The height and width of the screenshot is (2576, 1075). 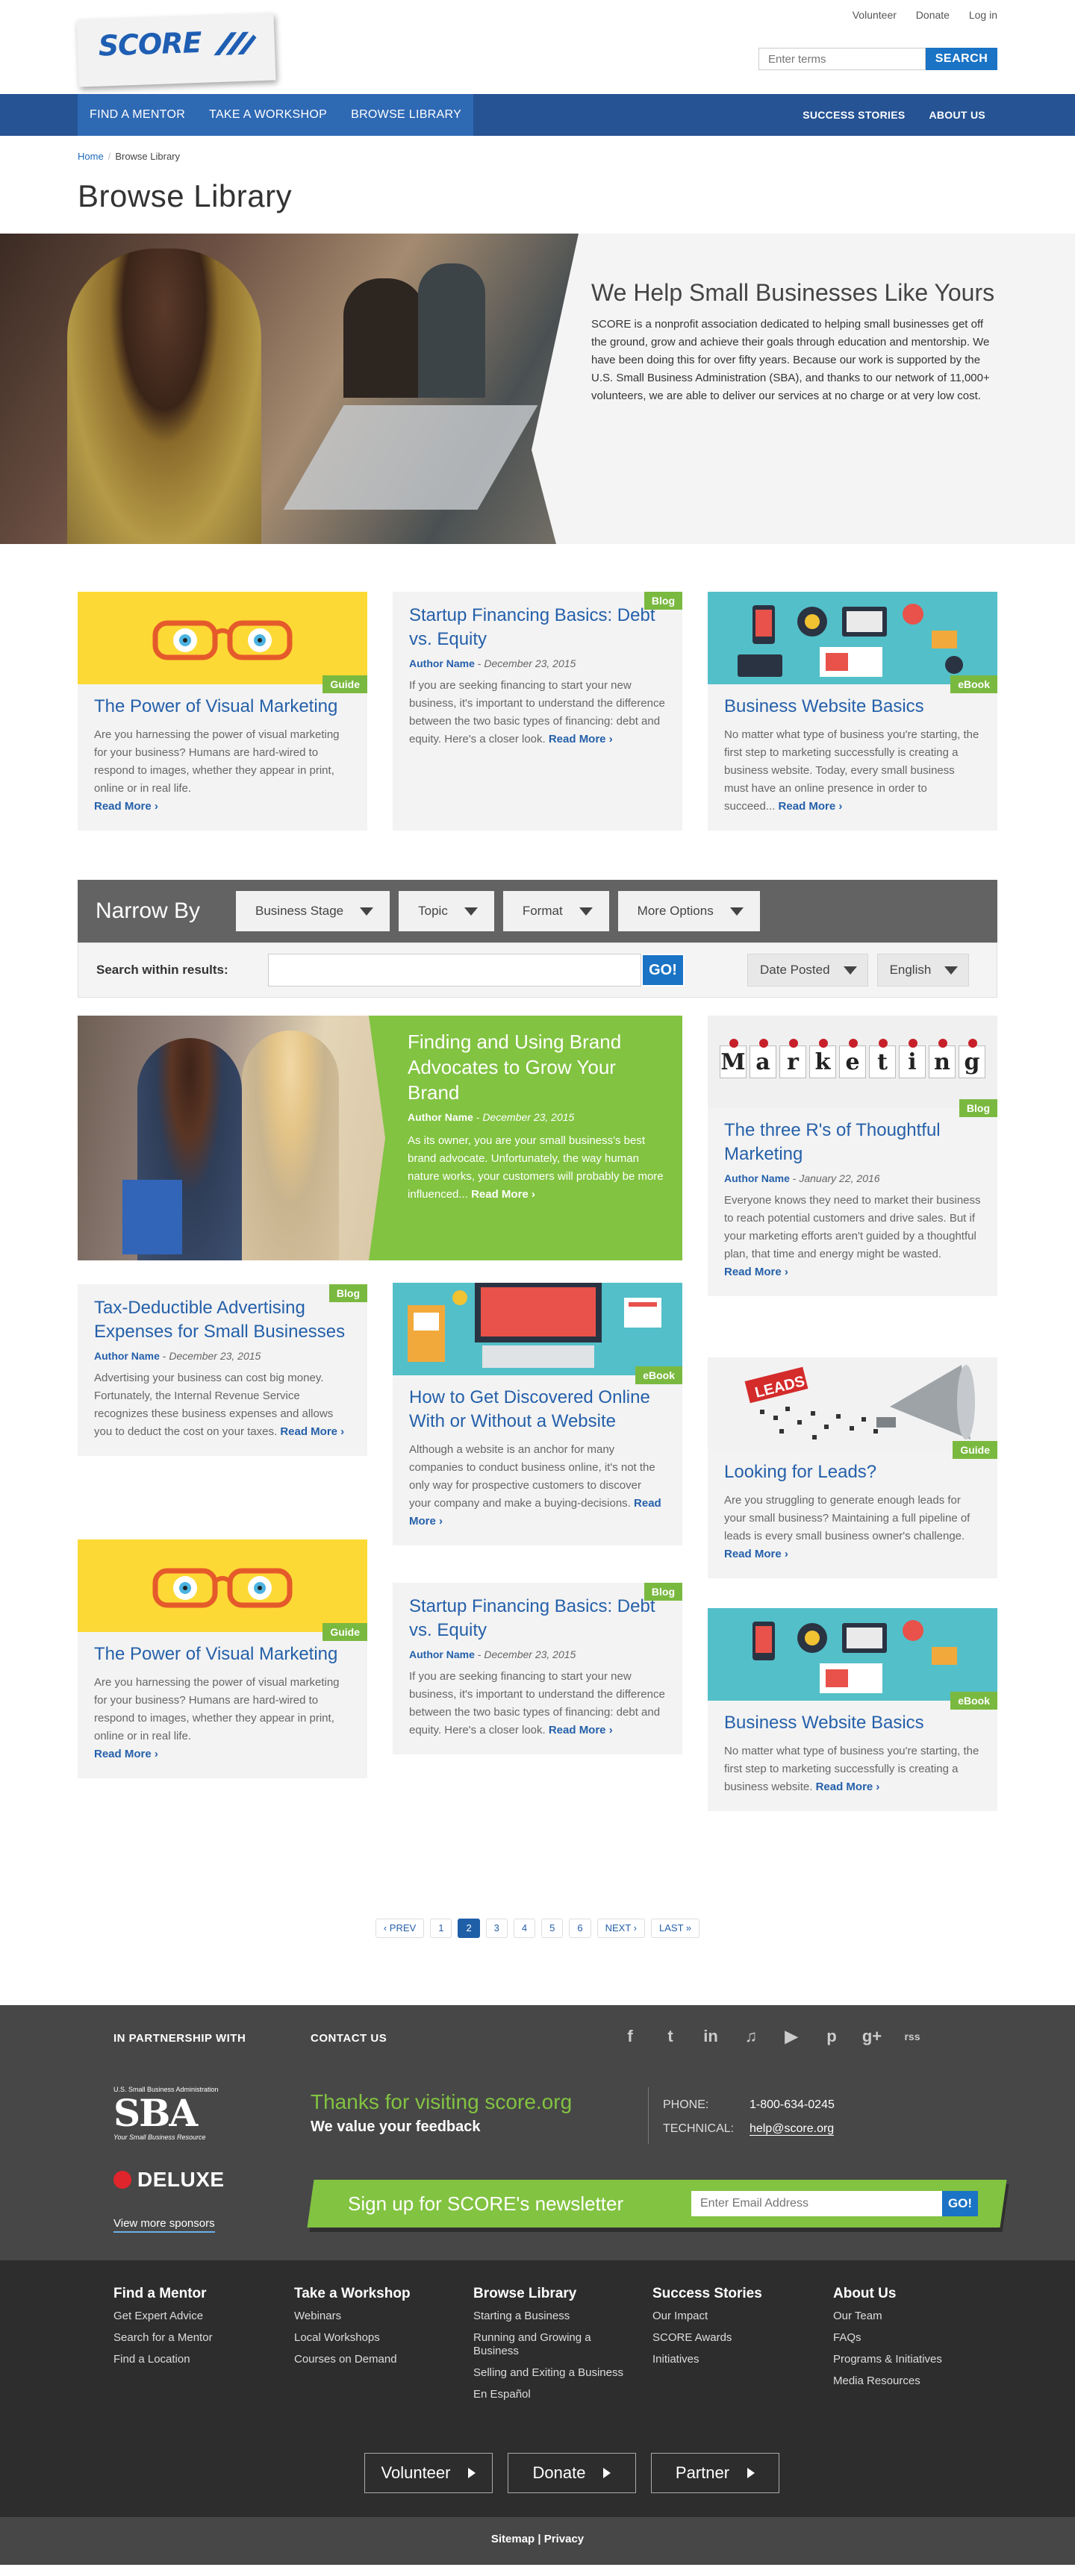 I want to click on footer-link: Selling and Exiting a Business, so click(x=551, y=2373).